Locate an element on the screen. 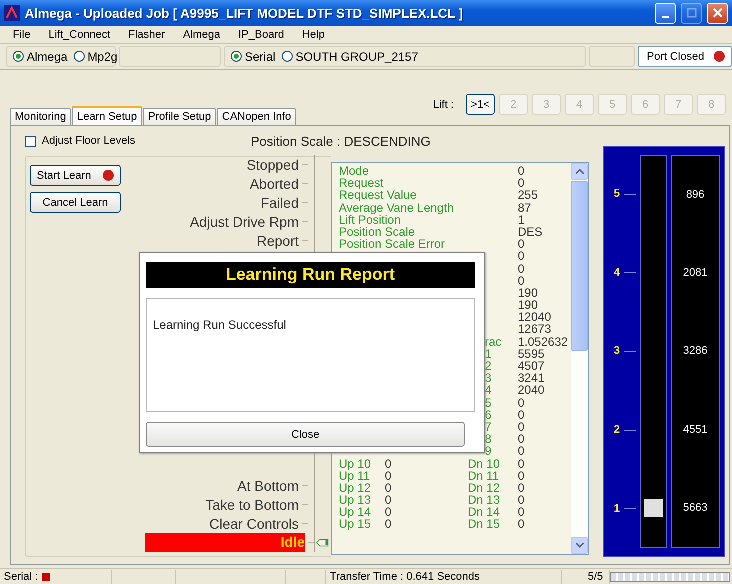  step-label: Aborted is located at coordinates (274, 184).